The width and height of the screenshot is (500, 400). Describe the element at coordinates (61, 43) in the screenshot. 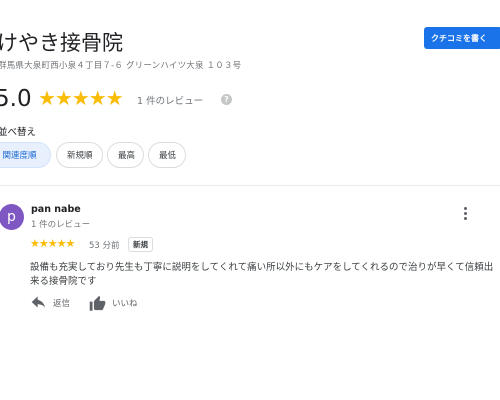

I see `place-title: けやき接骨院` at that location.